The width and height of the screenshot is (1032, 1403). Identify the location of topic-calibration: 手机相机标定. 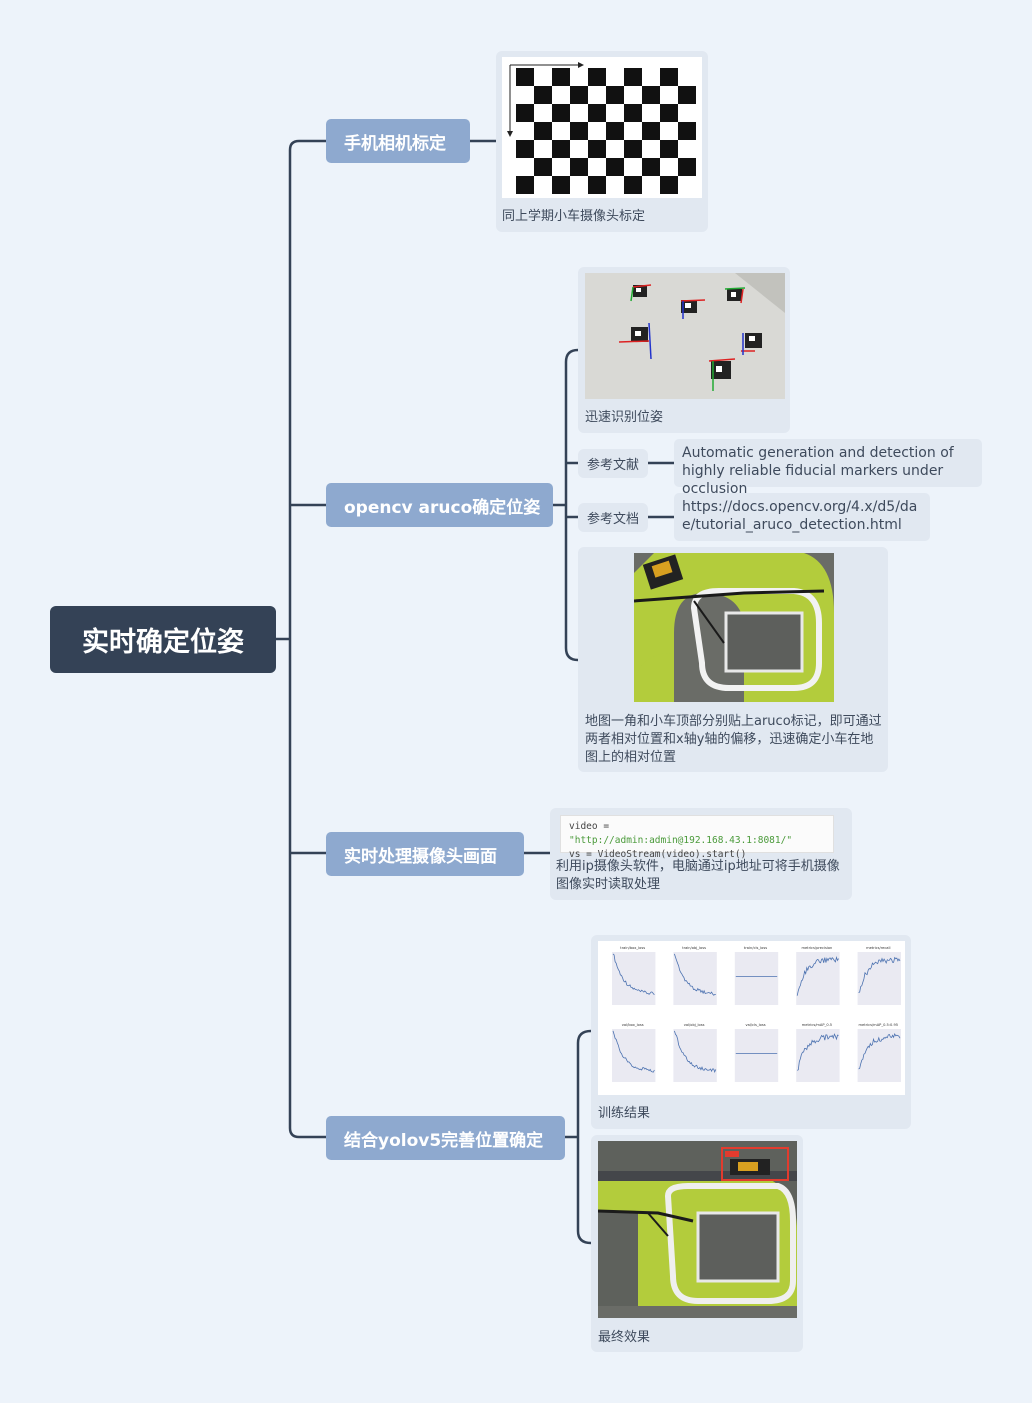
(398, 141).